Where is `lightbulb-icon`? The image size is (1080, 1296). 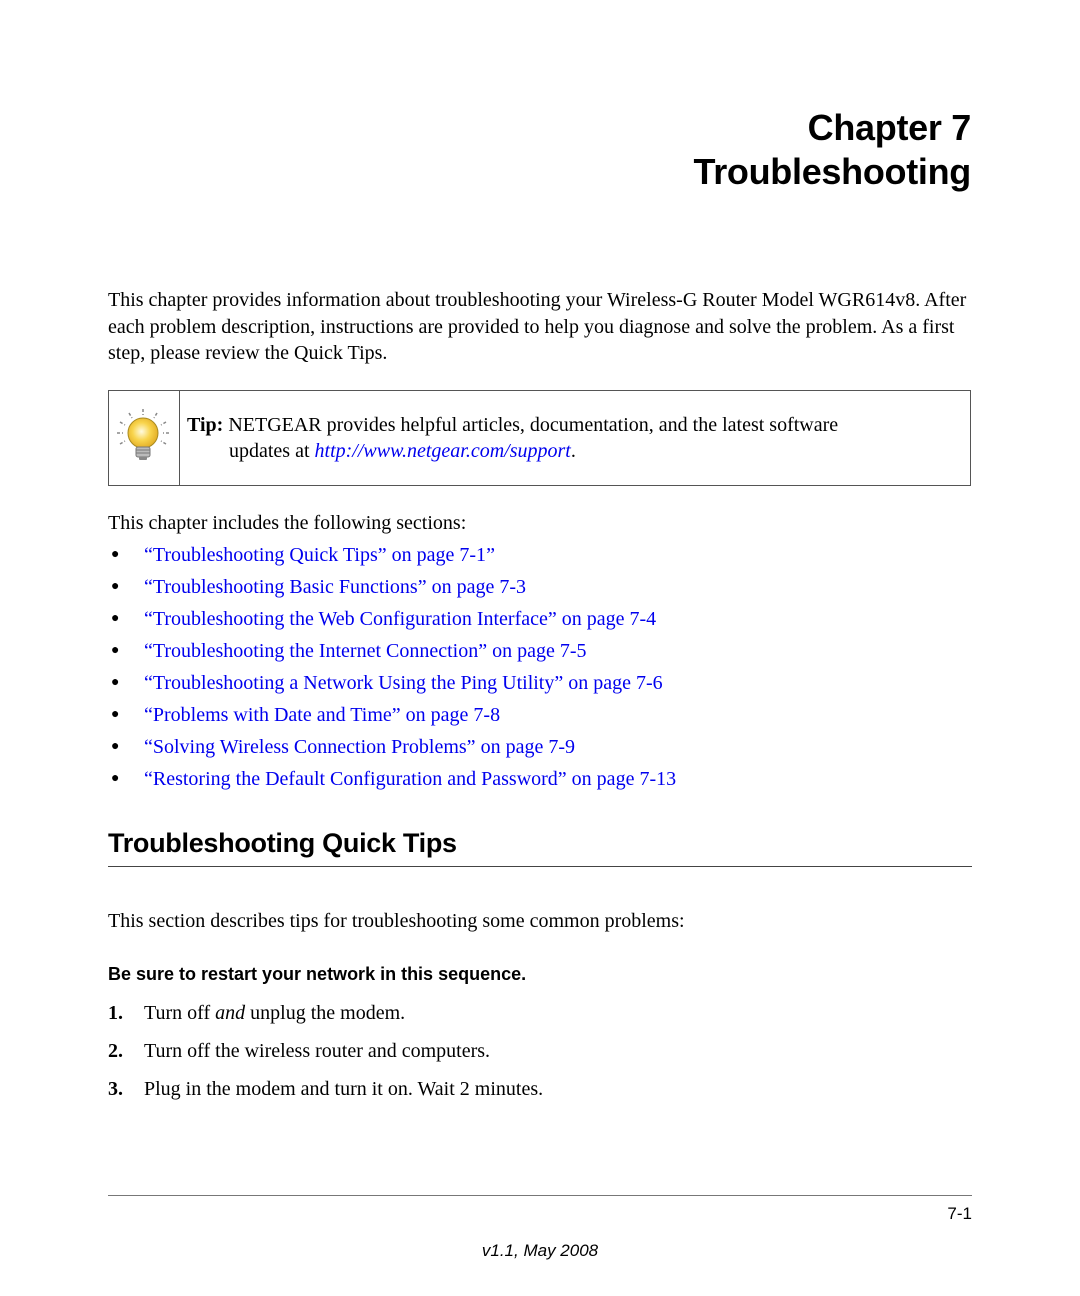 lightbulb-icon is located at coordinates (143, 434).